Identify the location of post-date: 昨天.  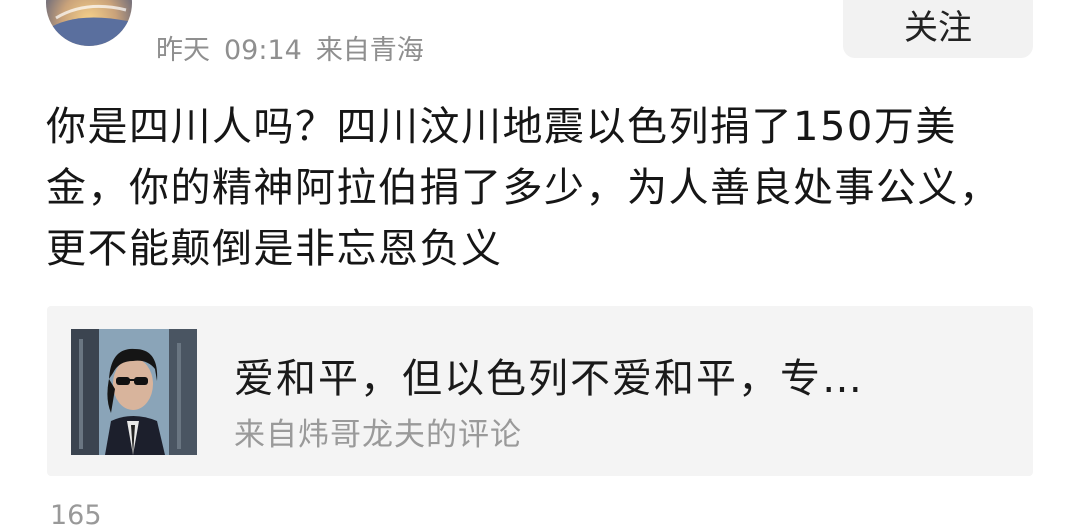
(183, 50).